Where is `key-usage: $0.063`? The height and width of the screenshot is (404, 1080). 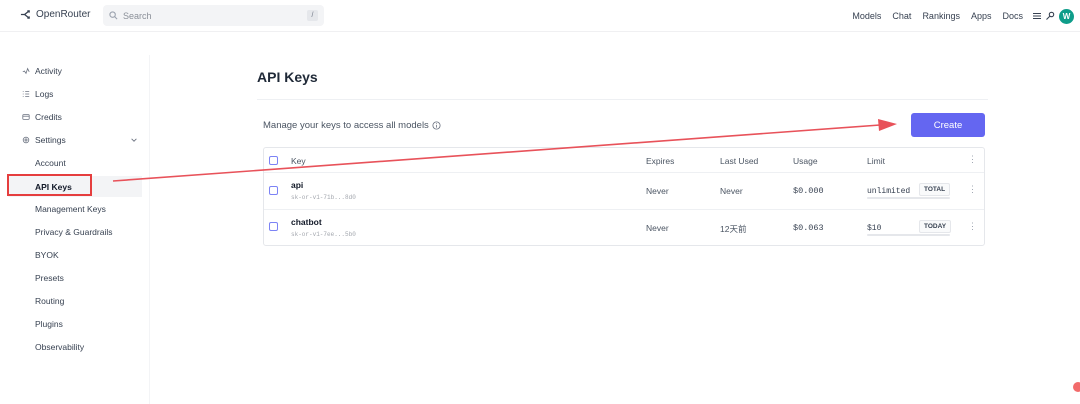 key-usage: $0.063 is located at coordinates (808, 228).